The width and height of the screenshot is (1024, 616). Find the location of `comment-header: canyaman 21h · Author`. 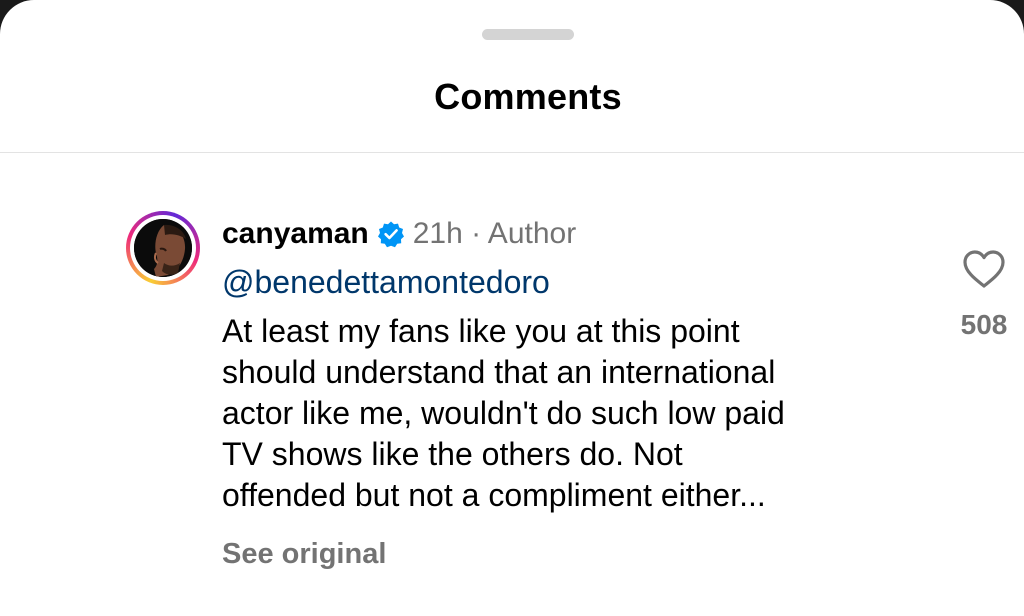

comment-header: canyaman 21h · Author is located at coordinates (399, 234).